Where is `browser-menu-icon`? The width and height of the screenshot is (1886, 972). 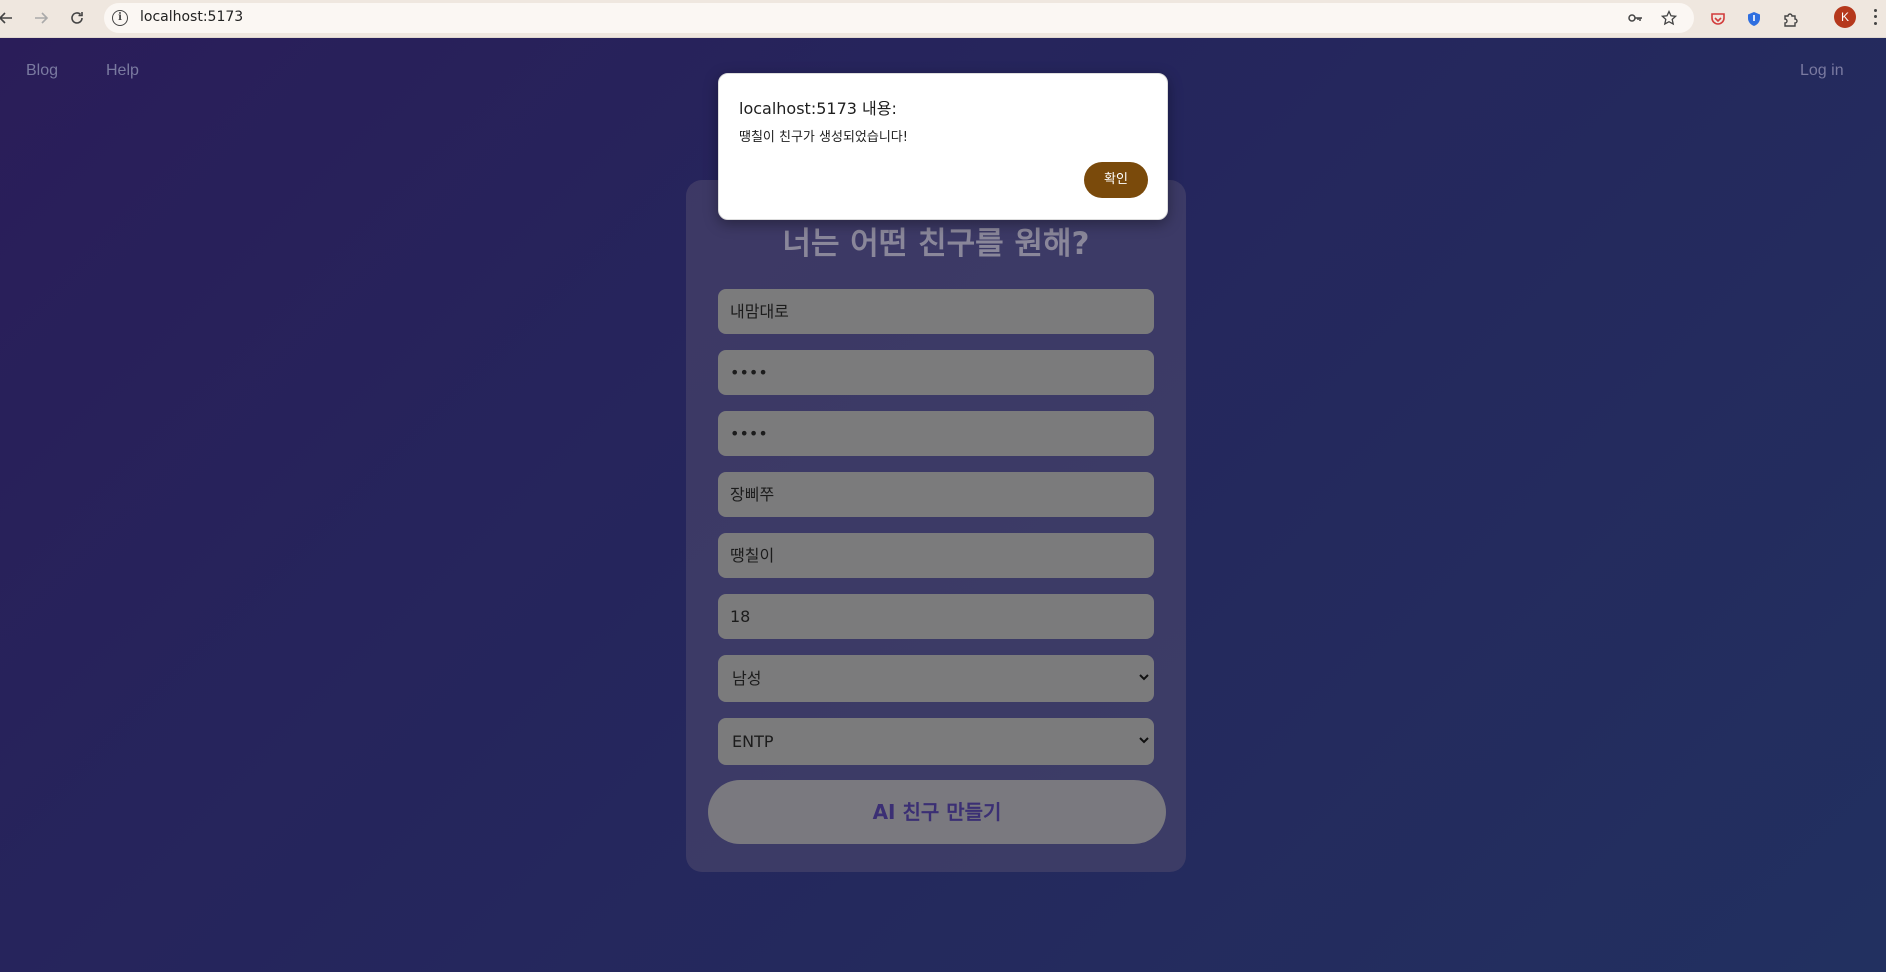
browser-menu-icon is located at coordinates (1875, 17).